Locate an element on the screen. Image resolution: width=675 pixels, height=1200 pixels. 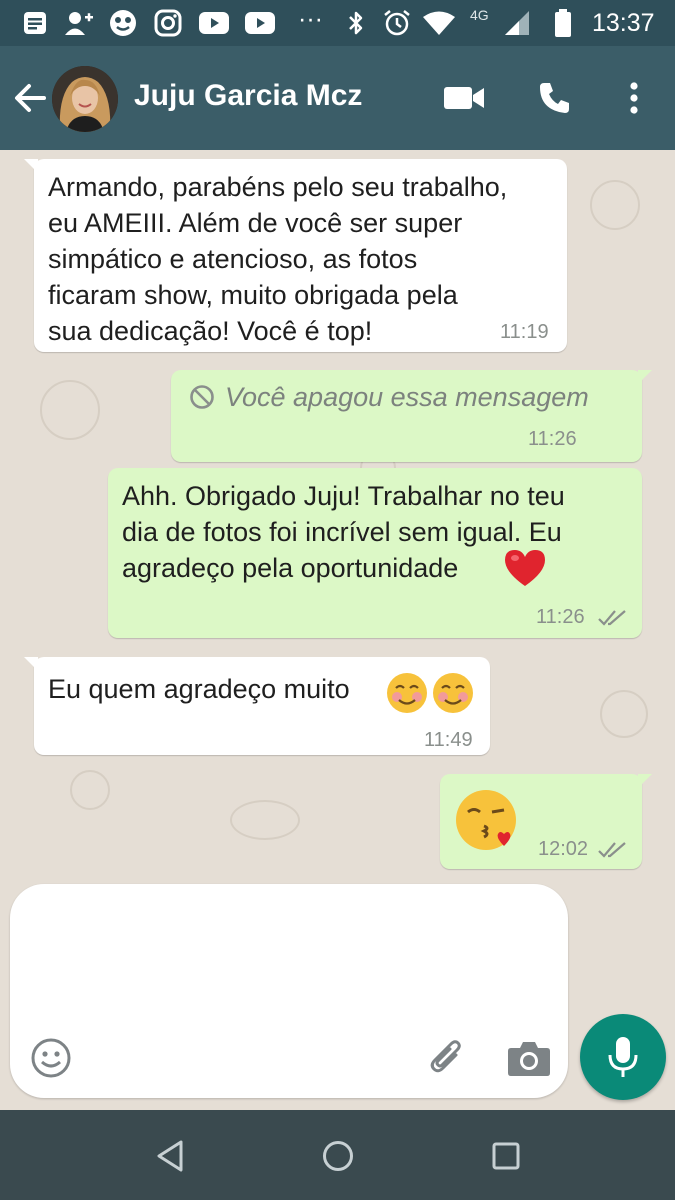
attach-icon is located at coordinates (447, 1058).